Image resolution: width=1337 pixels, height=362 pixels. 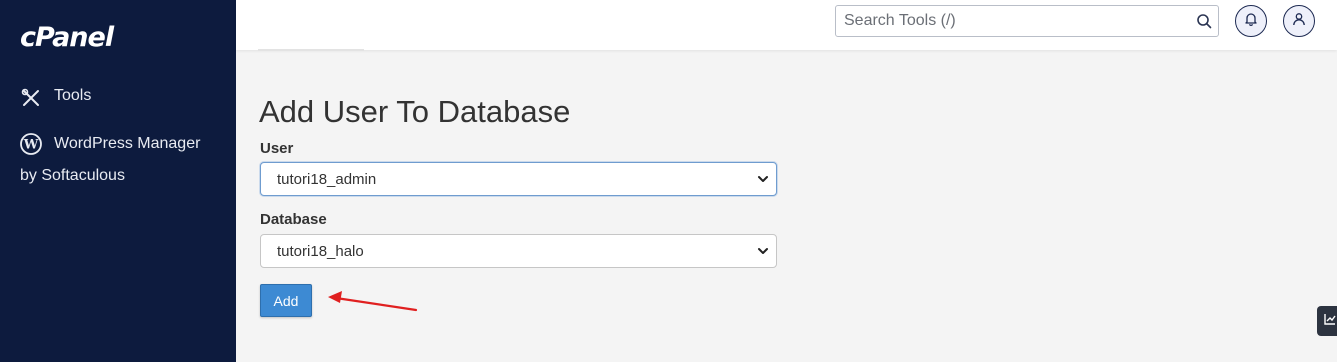 What do you see at coordinates (277, 148) in the screenshot?
I see `user-label: User` at bounding box center [277, 148].